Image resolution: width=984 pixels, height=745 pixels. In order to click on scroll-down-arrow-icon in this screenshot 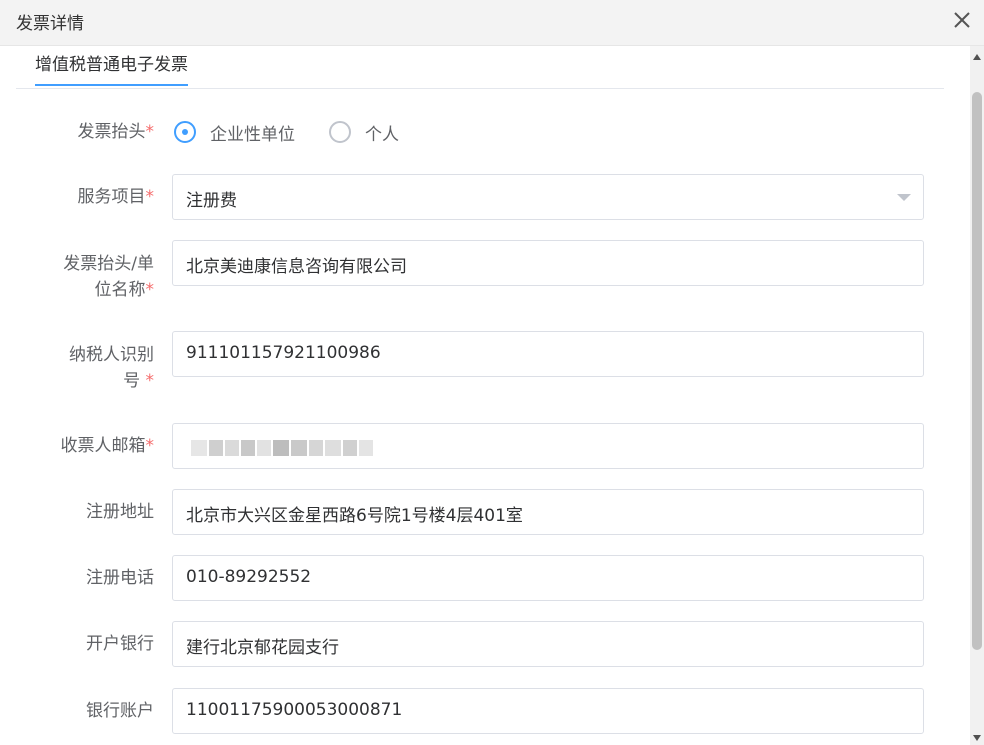, I will do `click(977, 738)`.